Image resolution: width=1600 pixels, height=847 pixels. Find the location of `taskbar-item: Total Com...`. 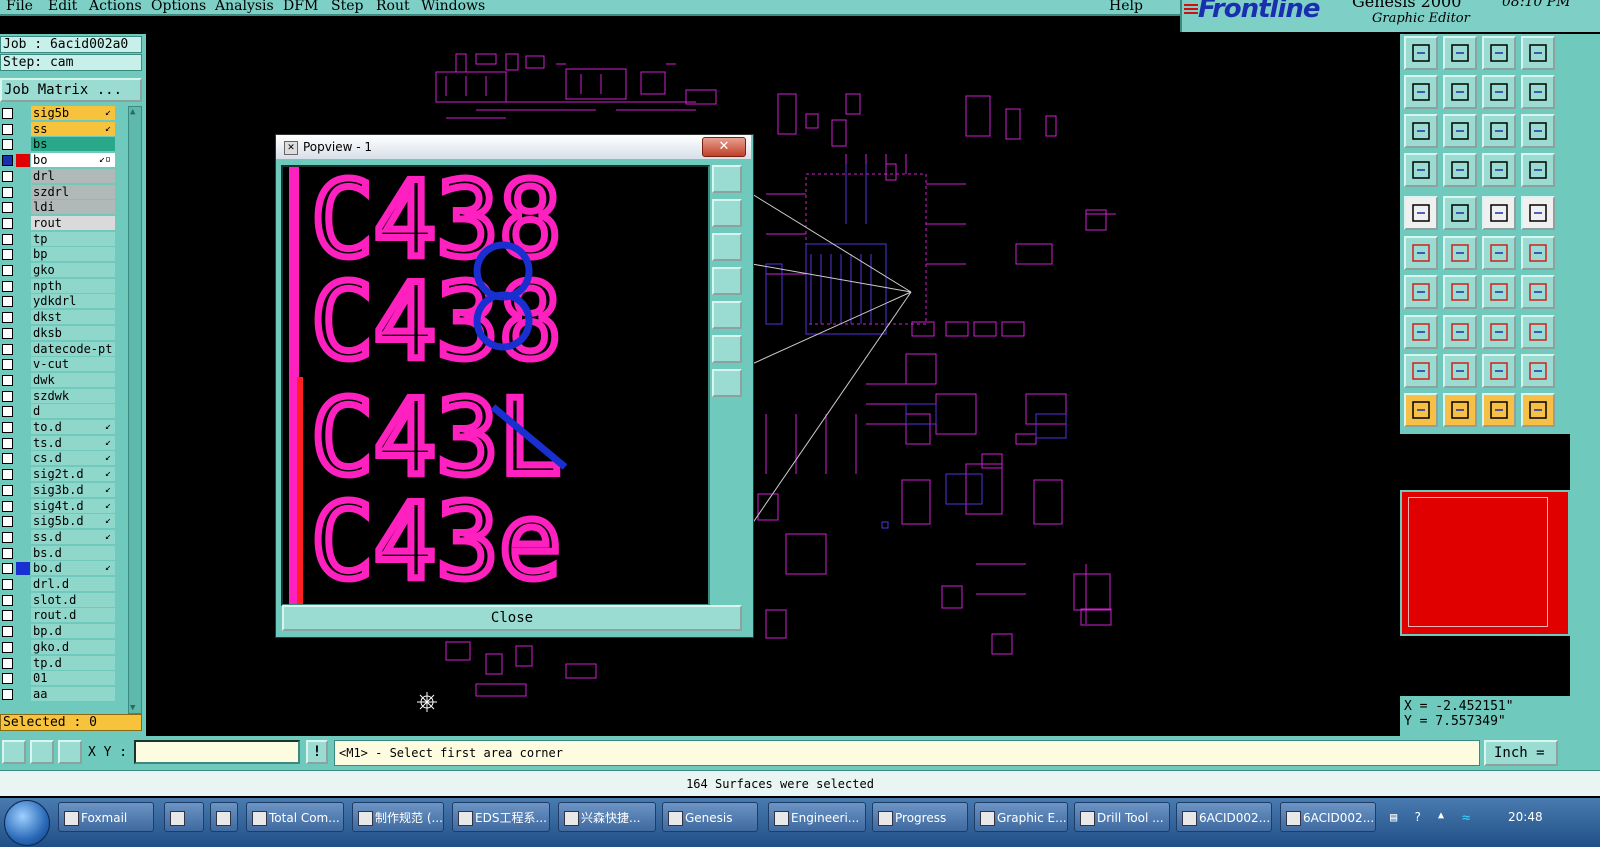

taskbar-item: Total Com... is located at coordinates (295, 817).